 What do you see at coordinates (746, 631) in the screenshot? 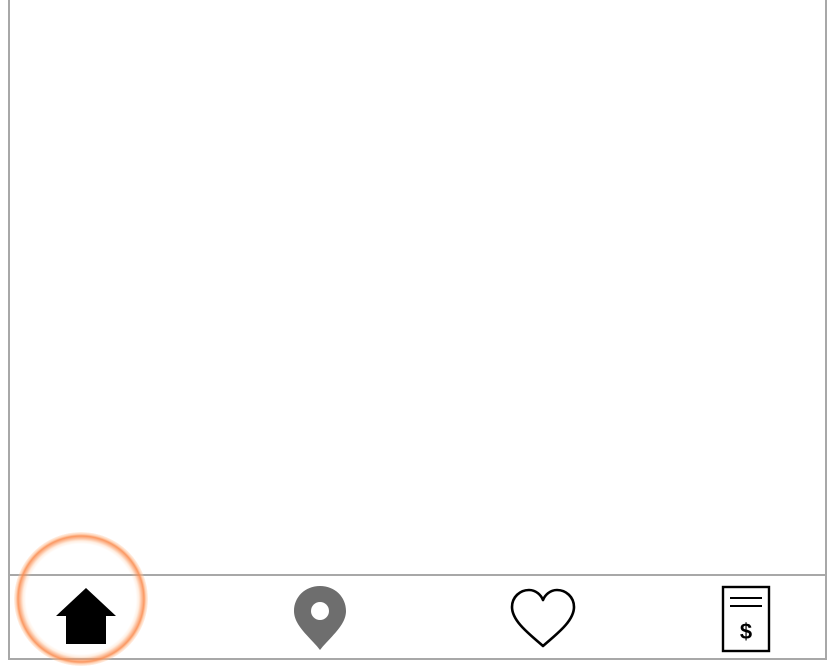
I see `dollar-sign: $` at bounding box center [746, 631].